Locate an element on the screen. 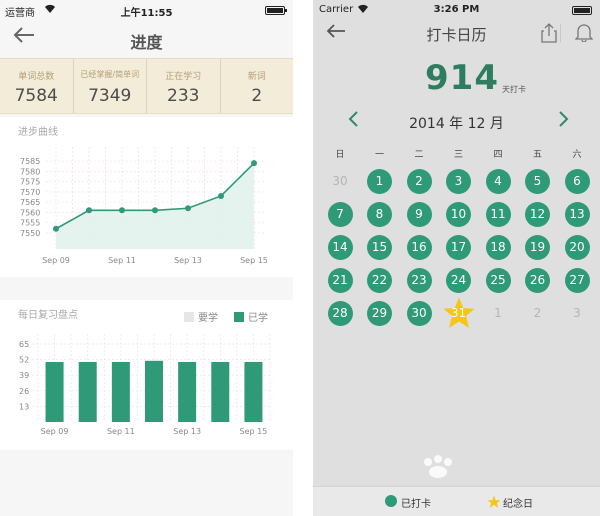 The height and width of the screenshot is (516, 600). calendar-day: 9 is located at coordinates (419, 214).